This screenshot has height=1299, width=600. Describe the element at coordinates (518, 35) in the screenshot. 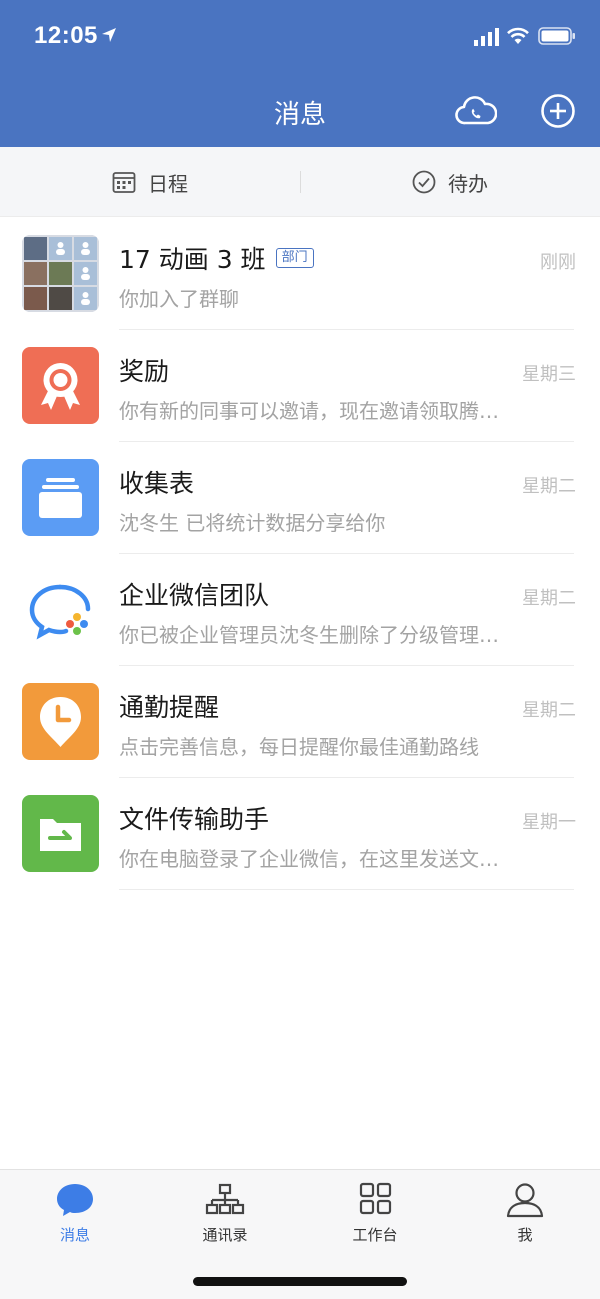

I see `wifi-icon` at that location.